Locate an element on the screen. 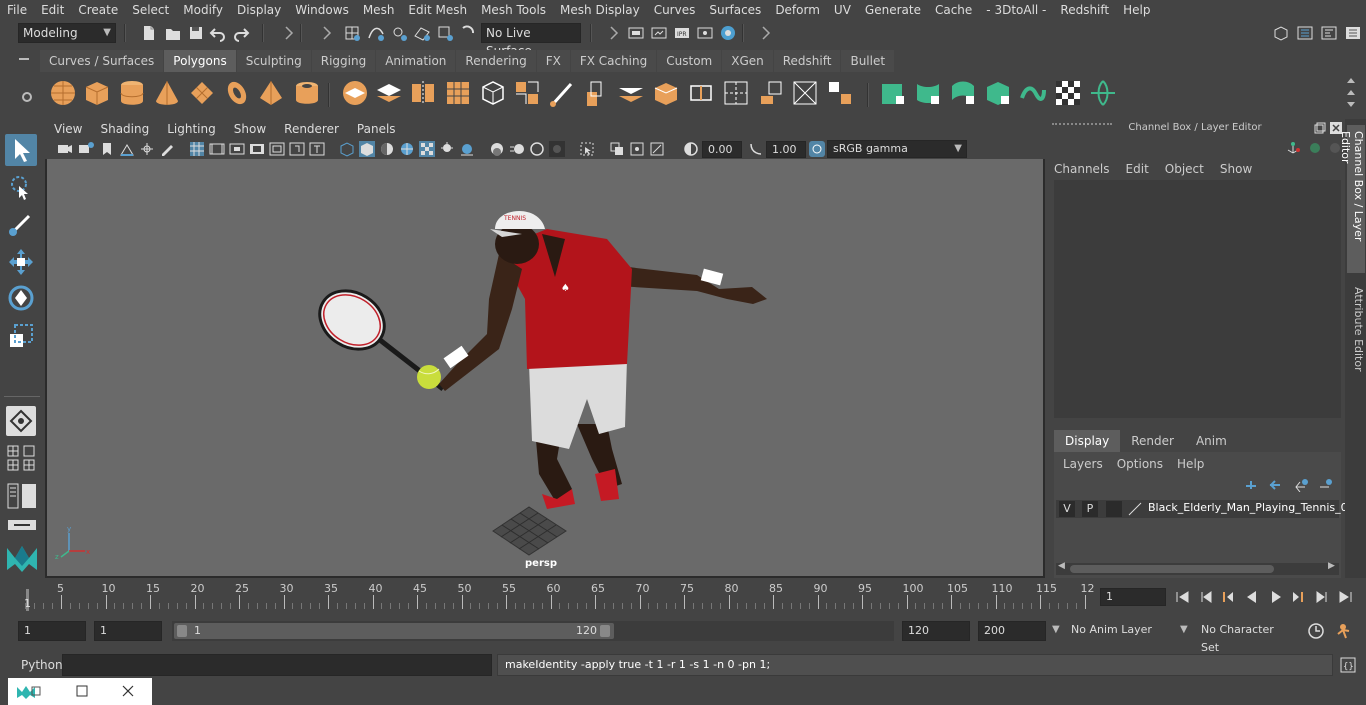 Image resolution: width=1366 pixels, height=705 pixels. redo-icon is located at coordinates (241, 33).